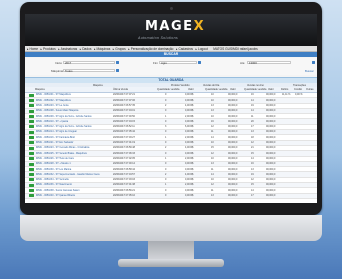 The width and height of the screenshot is (342, 279). I want to click on cell-name: IRMU - 0051010 - ST + Ipanta, so click(52, 121).